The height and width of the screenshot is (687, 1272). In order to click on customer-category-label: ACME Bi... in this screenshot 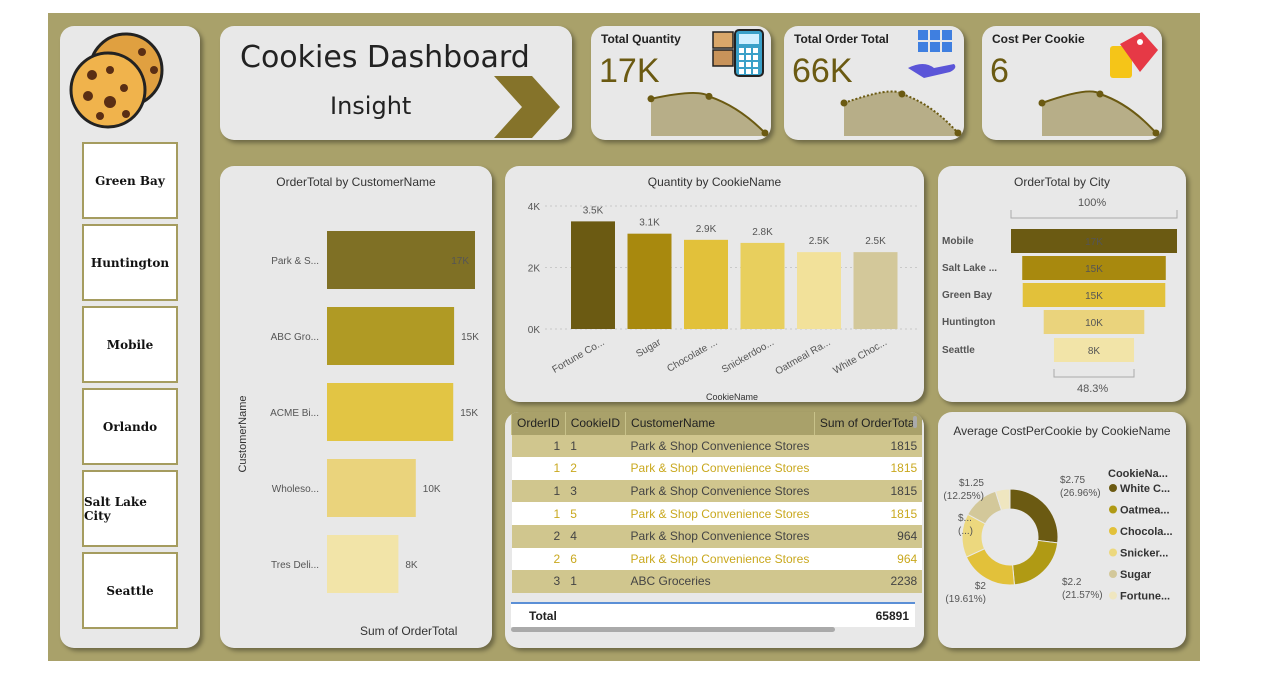, I will do `click(294, 413)`.